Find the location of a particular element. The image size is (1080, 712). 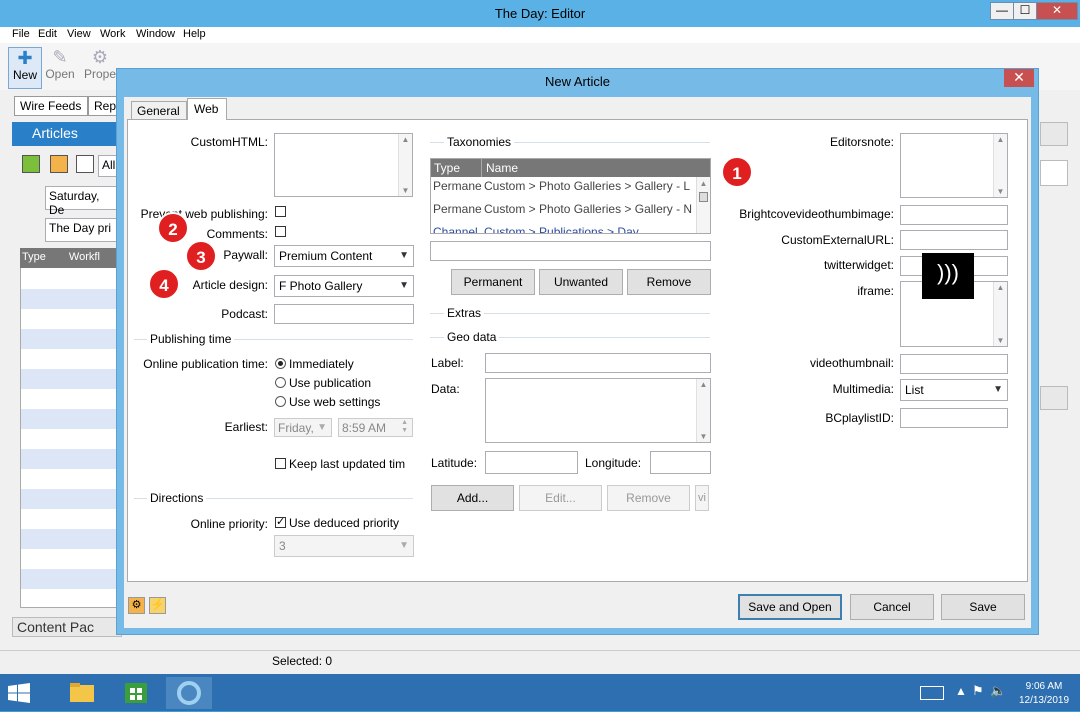

content-packages-header: Content Pac is located at coordinates (67, 627).